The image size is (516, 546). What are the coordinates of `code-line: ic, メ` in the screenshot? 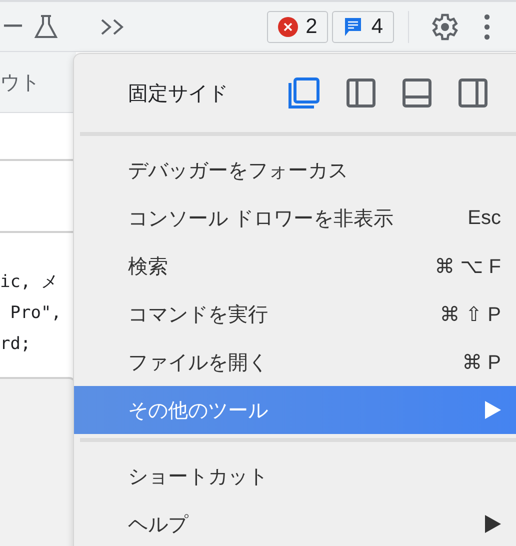 It's located at (29, 282).